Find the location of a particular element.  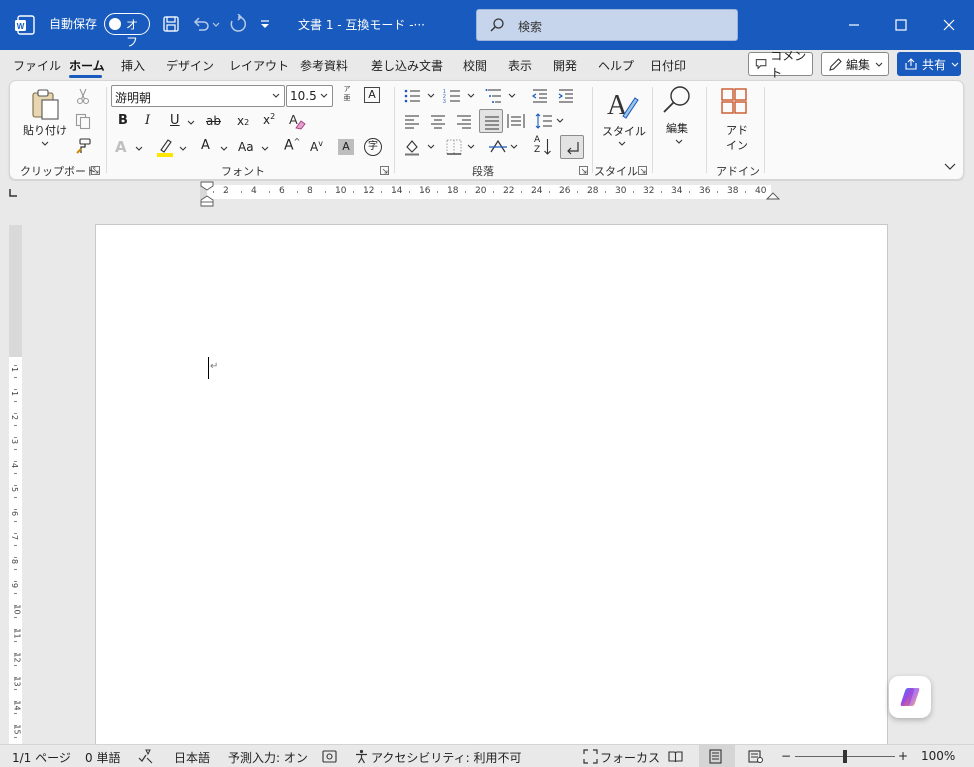

enclose-characters-button: 字 is located at coordinates (373, 147).